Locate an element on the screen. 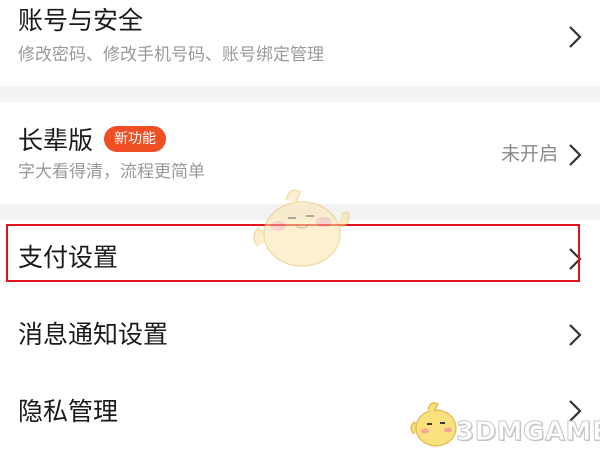 Image resolution: width=600 pixels, height=454 pixels. account-security-title: 账号与安全 is located at coordinates (81, 20).